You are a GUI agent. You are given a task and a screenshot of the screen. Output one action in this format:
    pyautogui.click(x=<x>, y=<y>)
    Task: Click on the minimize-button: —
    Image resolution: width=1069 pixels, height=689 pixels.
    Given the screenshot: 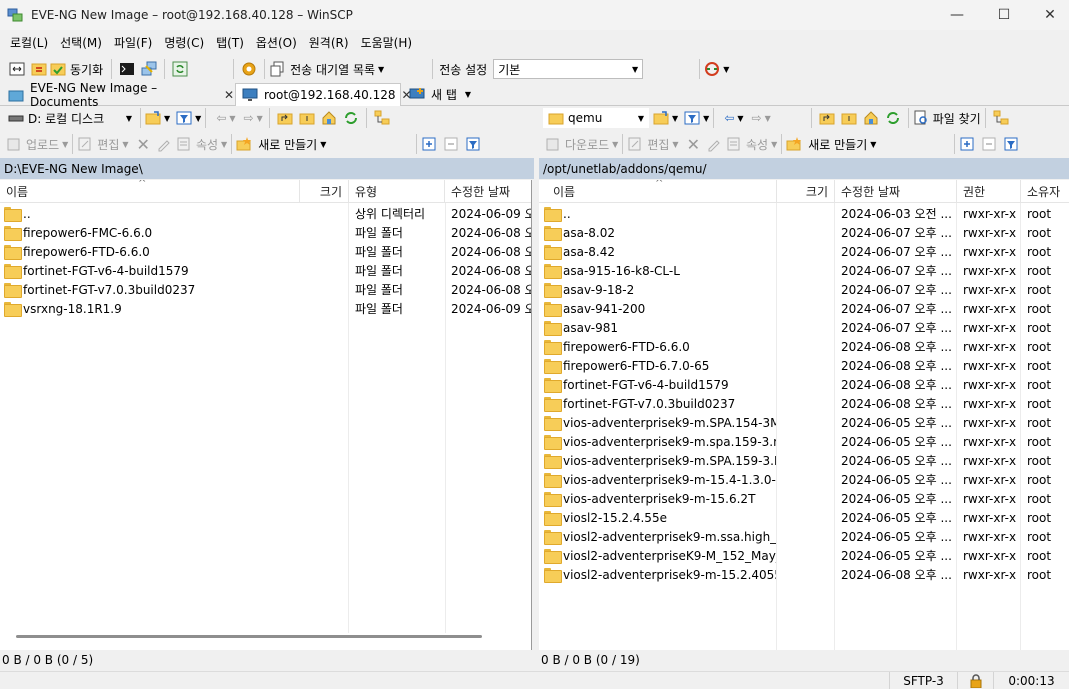 What is the action you would take?
    pyautogui.click(x=957, y=15)
    